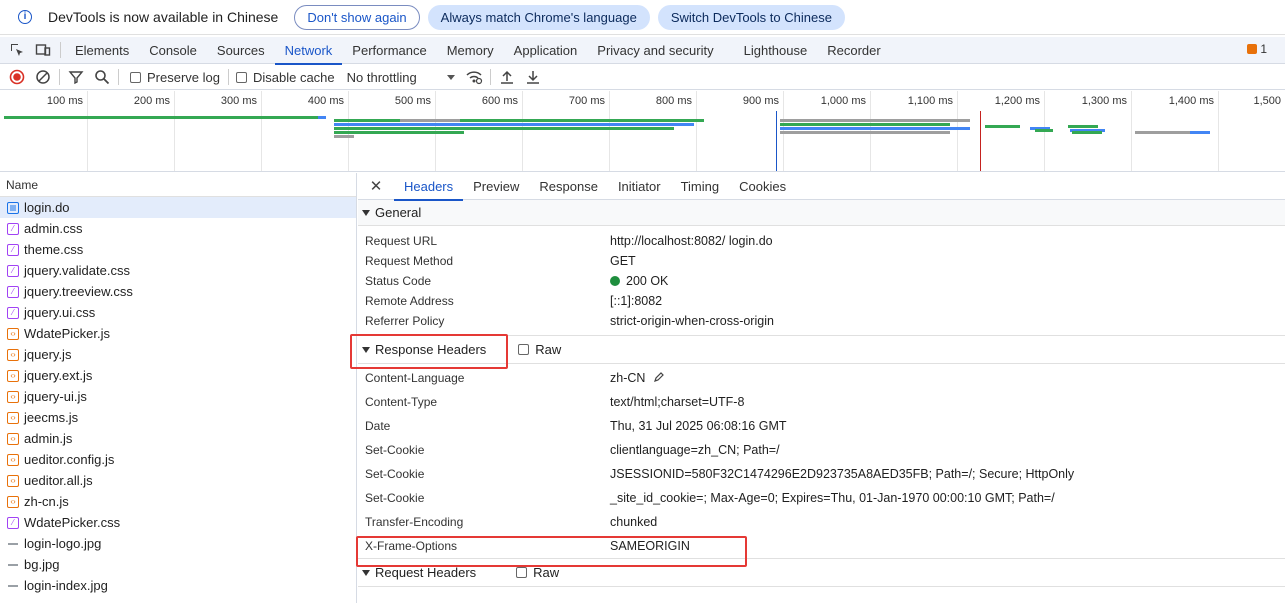 This screenshot has width=1285, height=603. I want to click on throttling-select: No throttling, so click(401, 77).